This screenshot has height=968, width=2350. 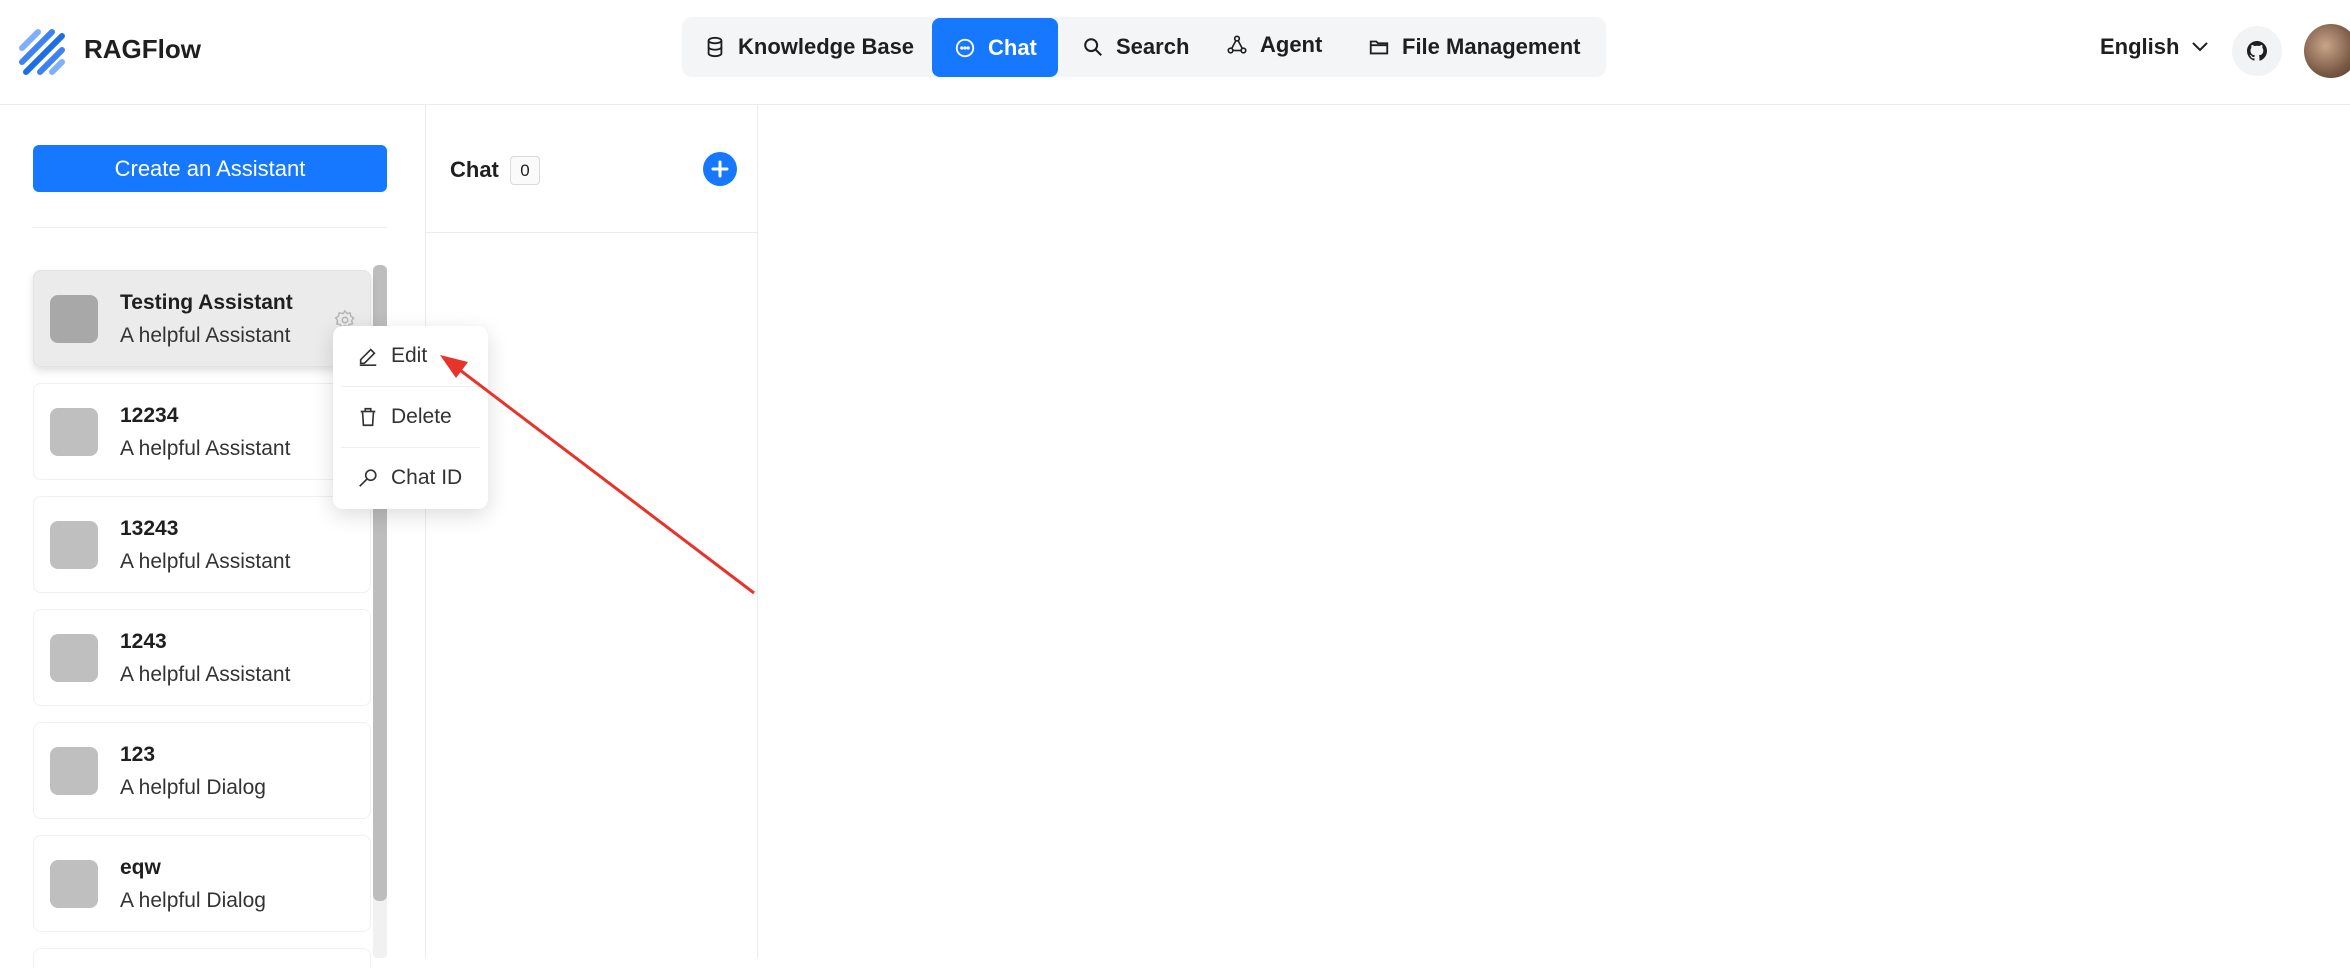 I want to click on menu-item-delete: Delete, so click(x=410, y=417).